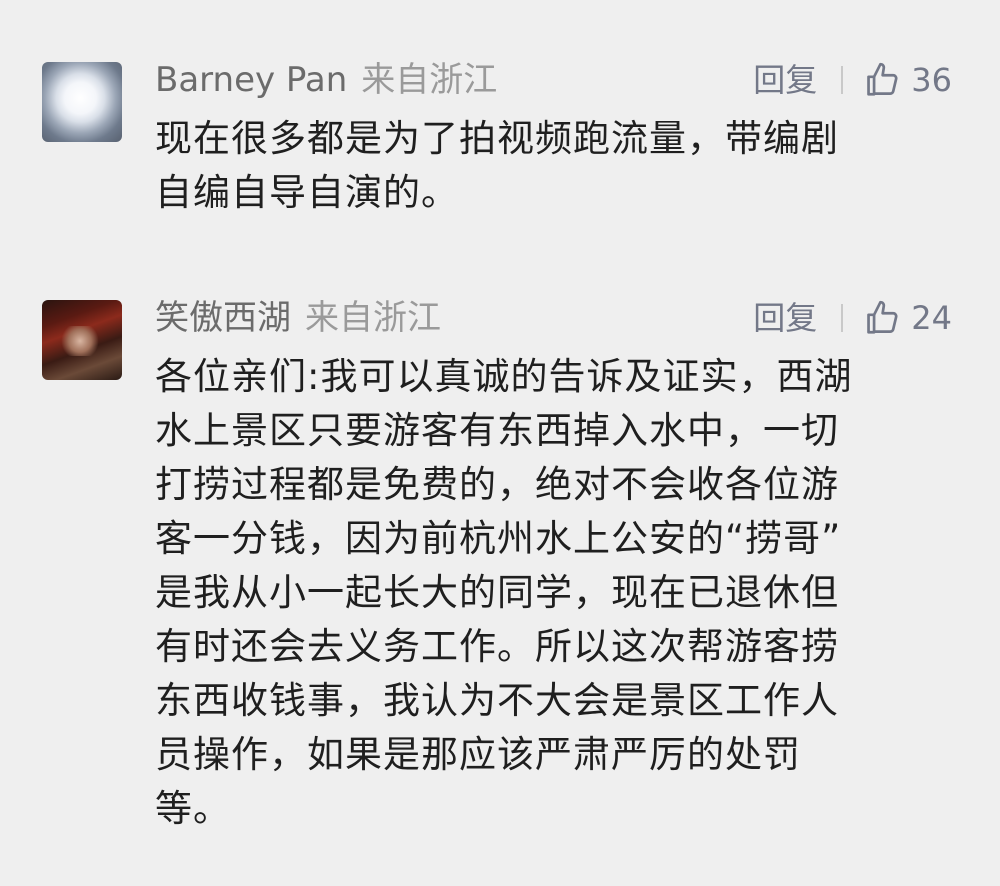  I want to click on comment-text-line: 自编自导自演的。, so click(307, 192).